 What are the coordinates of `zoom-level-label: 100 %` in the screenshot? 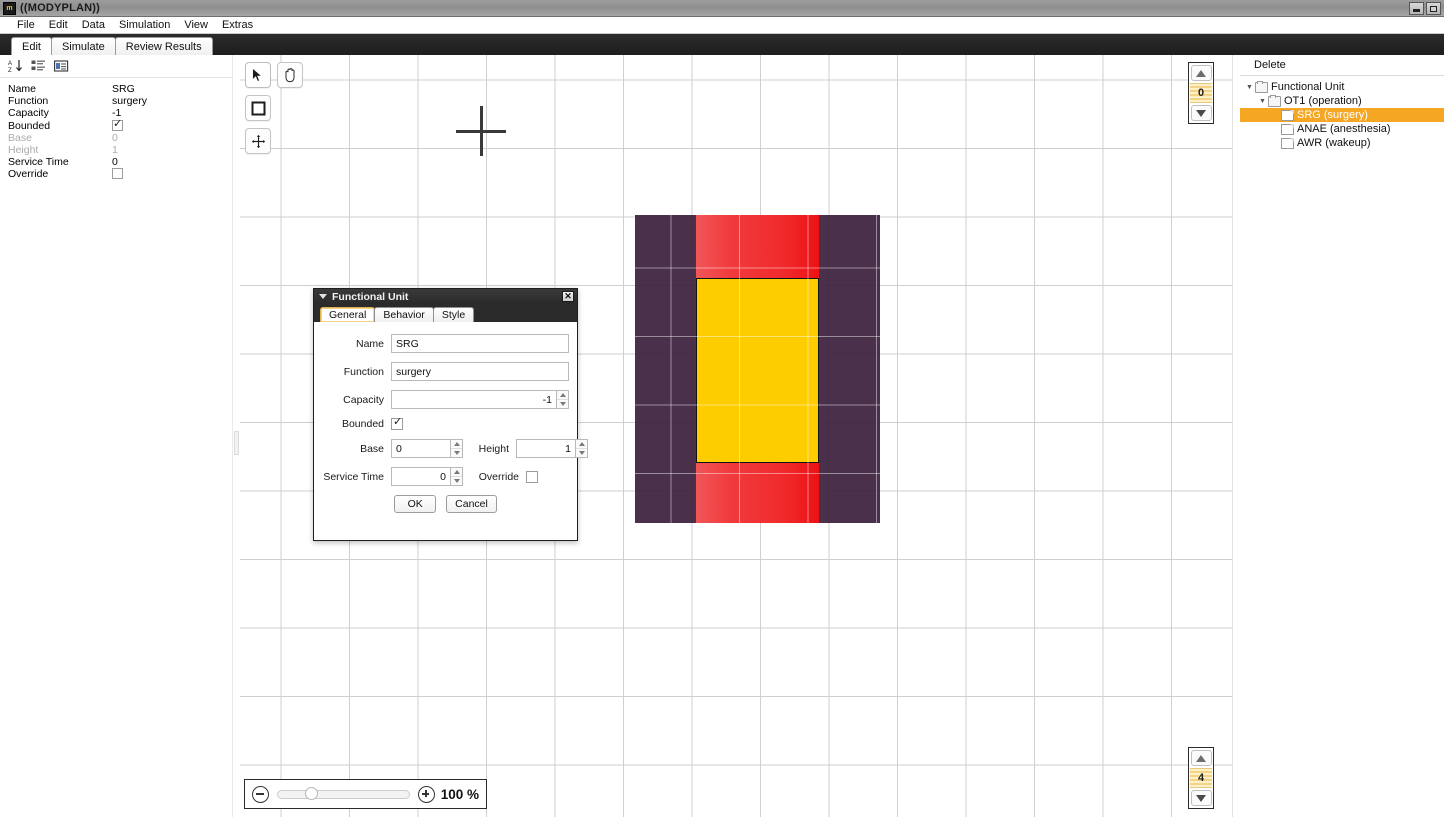 It's located at (459, 794).